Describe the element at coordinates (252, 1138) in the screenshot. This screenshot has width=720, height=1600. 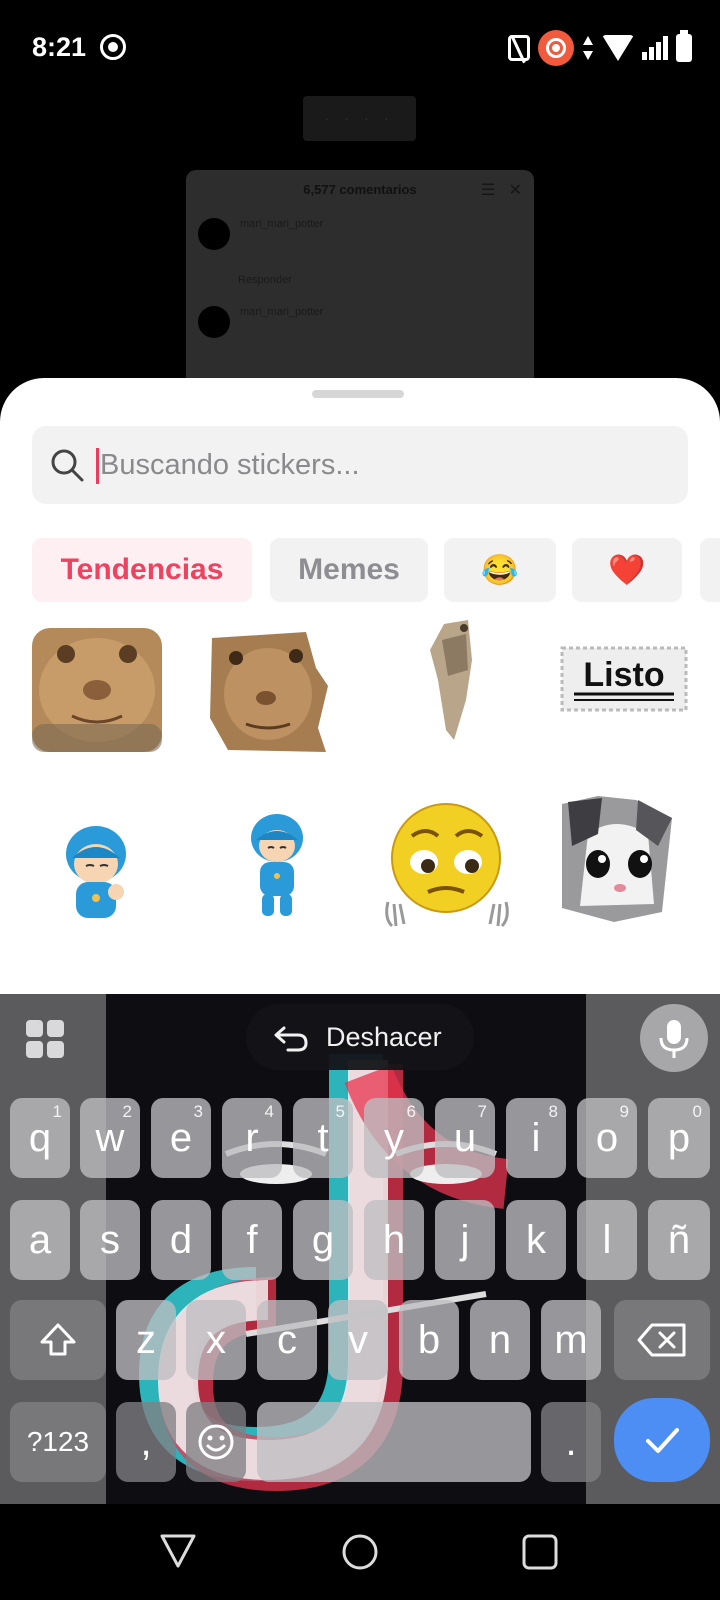
I see `key-r: r4` at that location.